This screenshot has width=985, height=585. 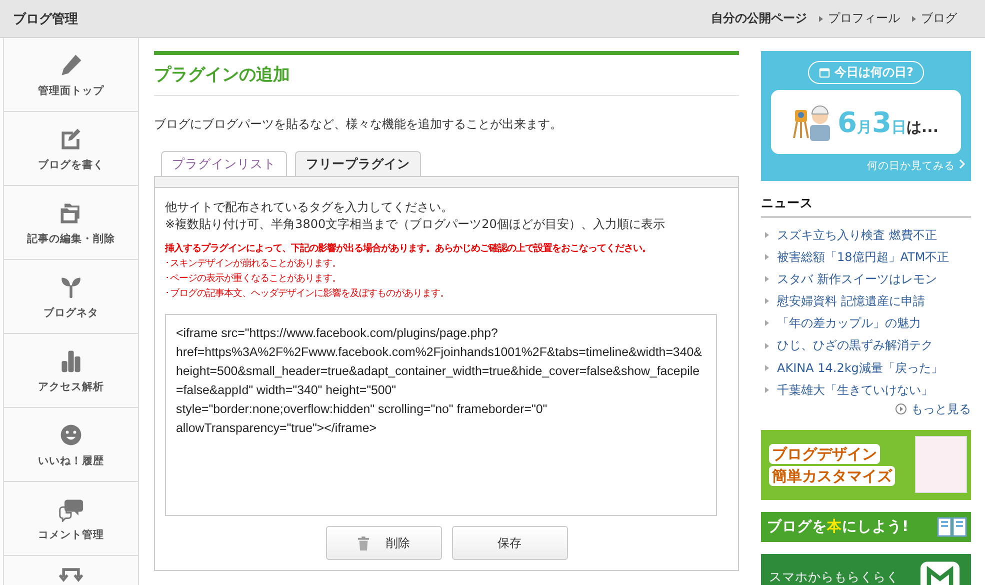 What do you see at coordinates (415, 224) in the screenshot?
I see `instruction-text: ※複数貼り付け可、半角3800文字相当まで（ブログパーツ20個ほどが目安）、入力順に表示` at bounding box center [415, 224].